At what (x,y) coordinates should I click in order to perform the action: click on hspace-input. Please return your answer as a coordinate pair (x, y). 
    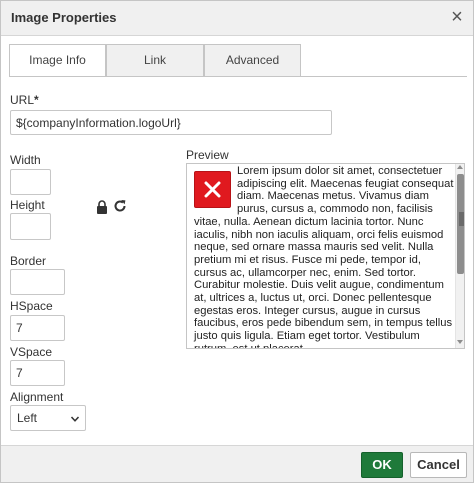
    Looking at the image, I should click on (37, 328).